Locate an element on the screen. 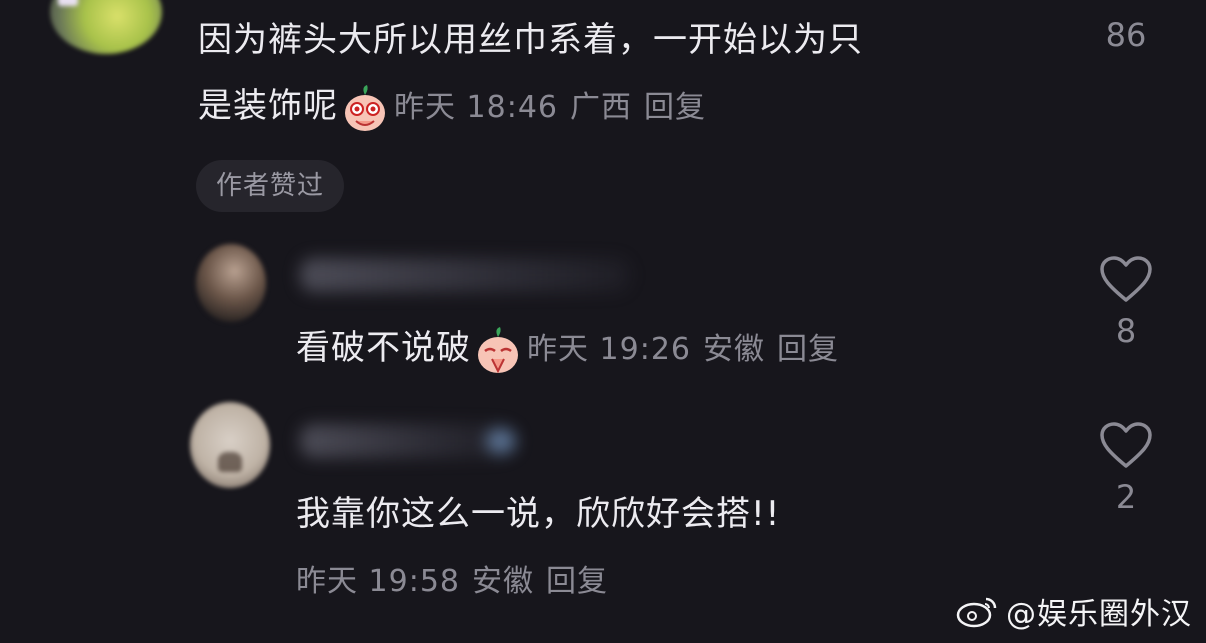 This screenshot has width=1206, height=643. like-count: 86 is located at coordinates (1126, 35).